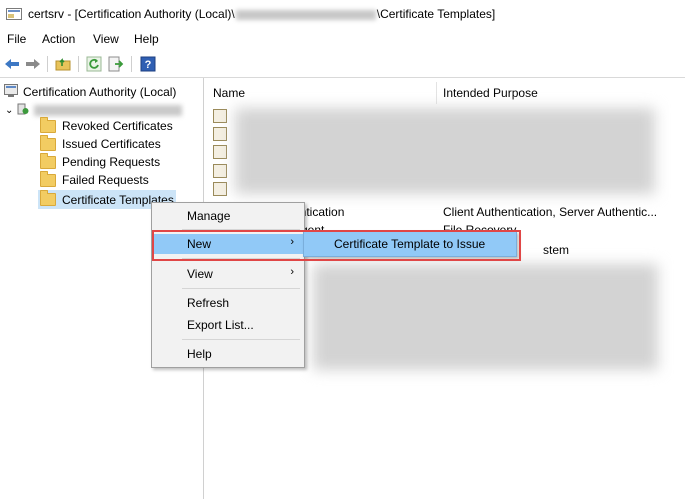 Image resolution: width=685 pixels, height=499 pixels. I want to click on tree-item-revoked-certificates: Revoked Certificates, so click(106, 124).